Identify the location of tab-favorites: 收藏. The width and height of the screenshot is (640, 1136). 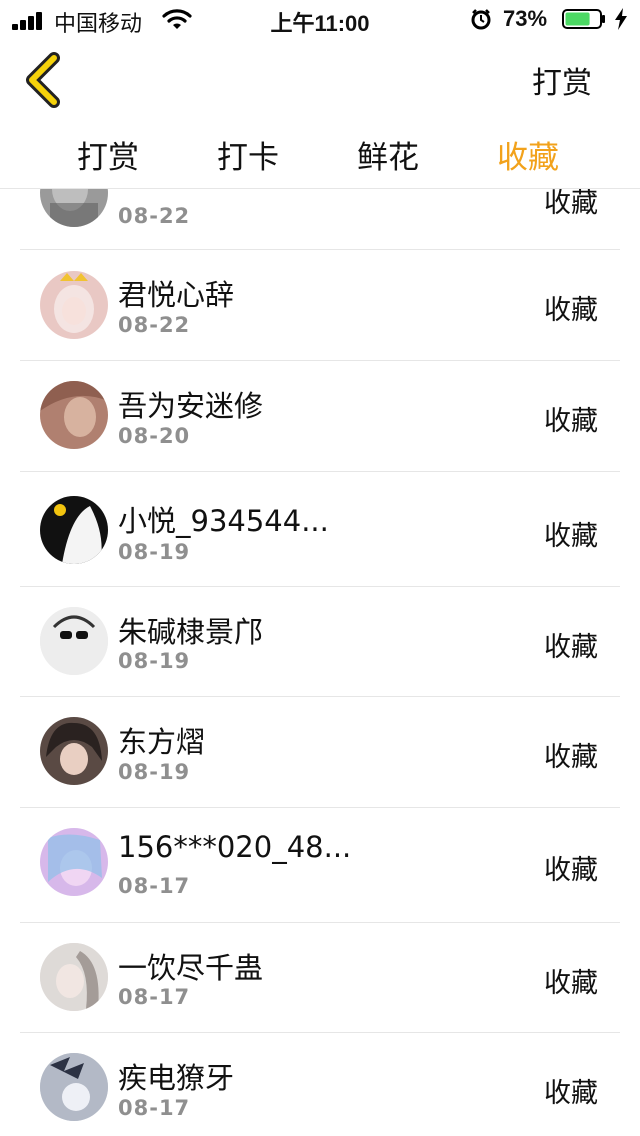
(528, 154).